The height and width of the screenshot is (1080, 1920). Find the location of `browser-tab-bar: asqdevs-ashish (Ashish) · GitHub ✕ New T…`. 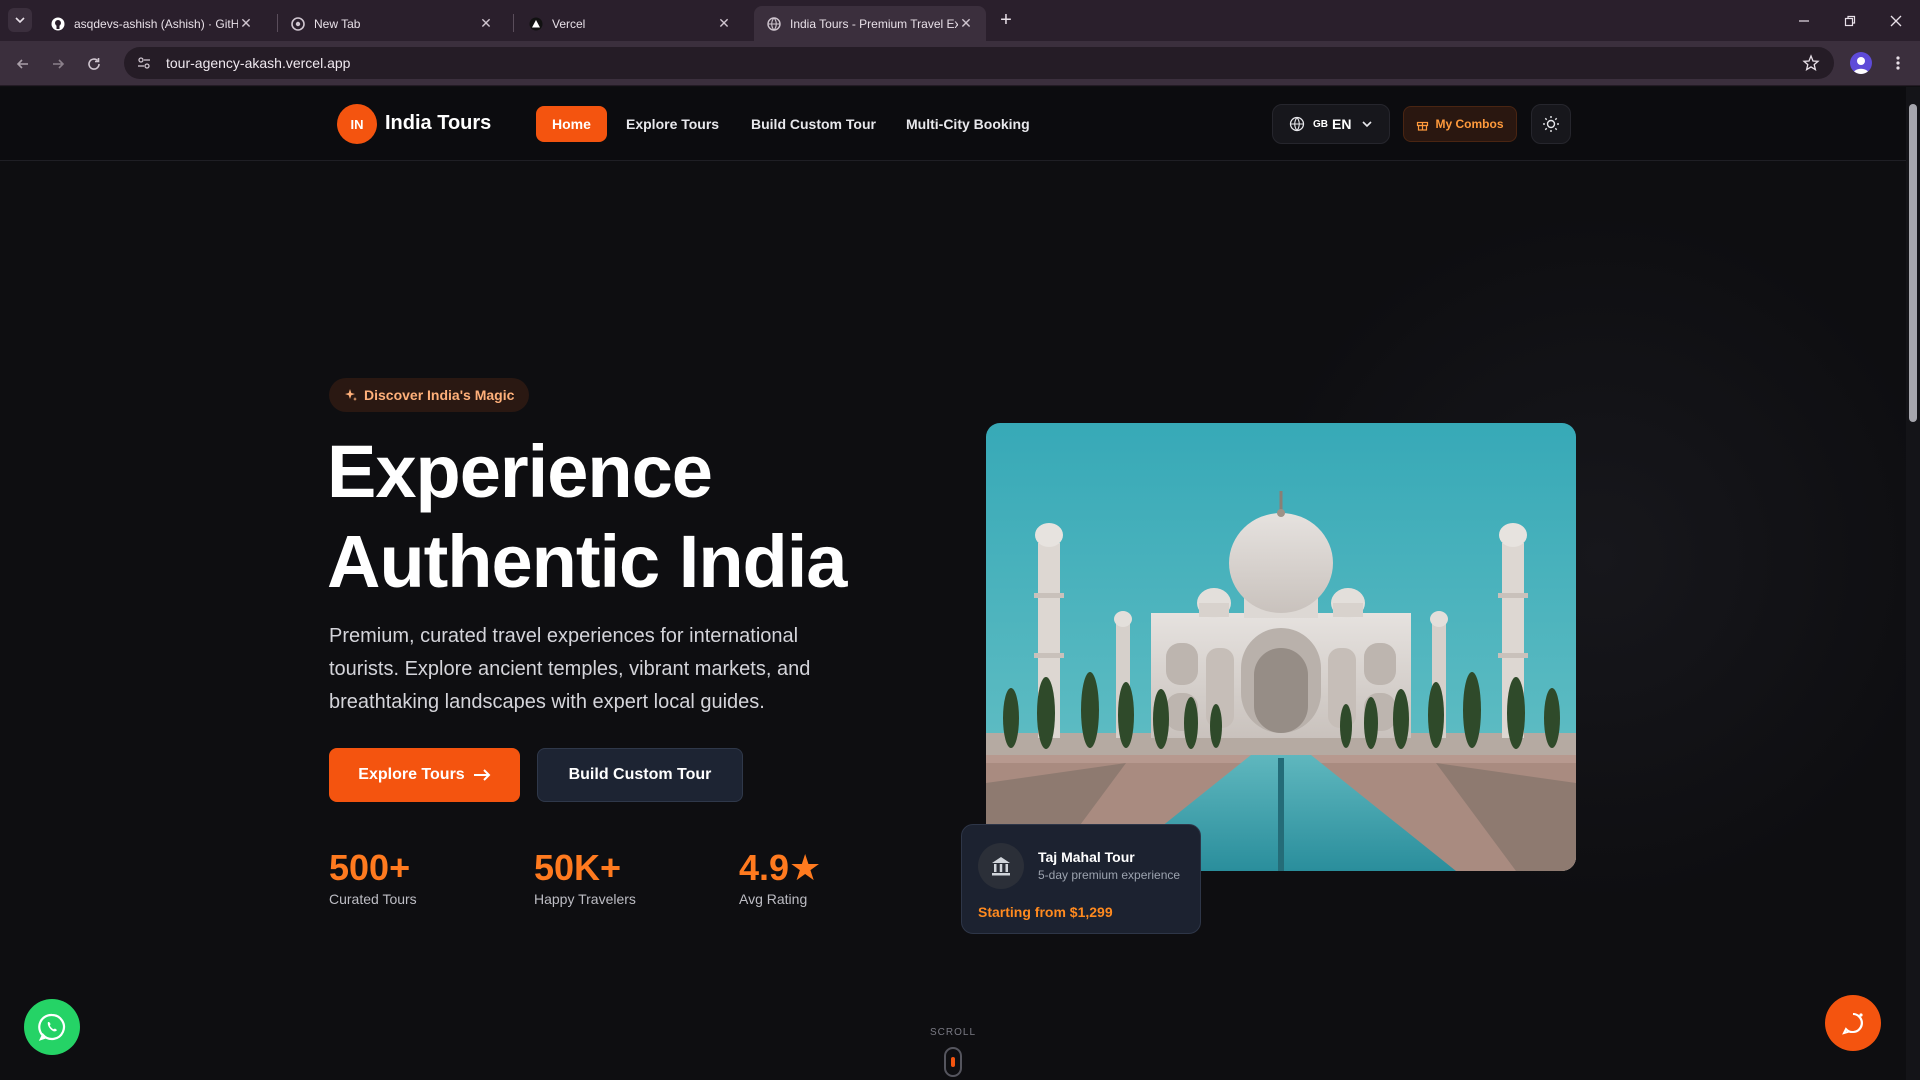

browser-tab-bar: asqdevs-ashish (Ashish) · GitHub ✕ New T… is located at coordinates (960, 20).